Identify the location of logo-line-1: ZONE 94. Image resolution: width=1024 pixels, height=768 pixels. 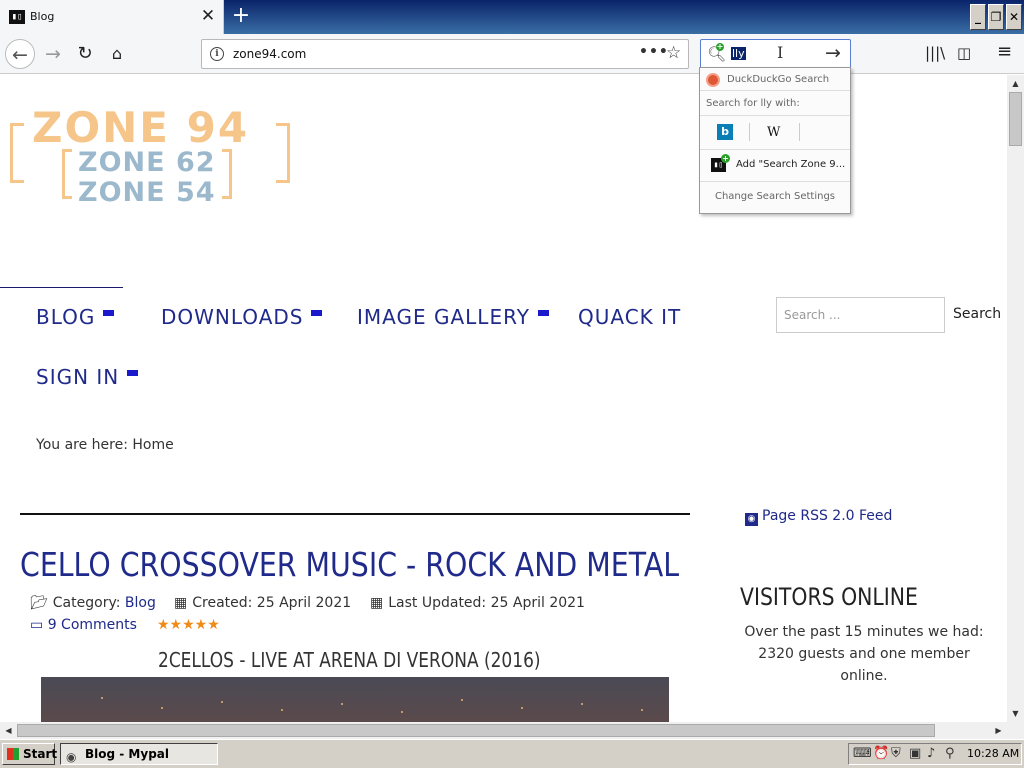
(141, 127).